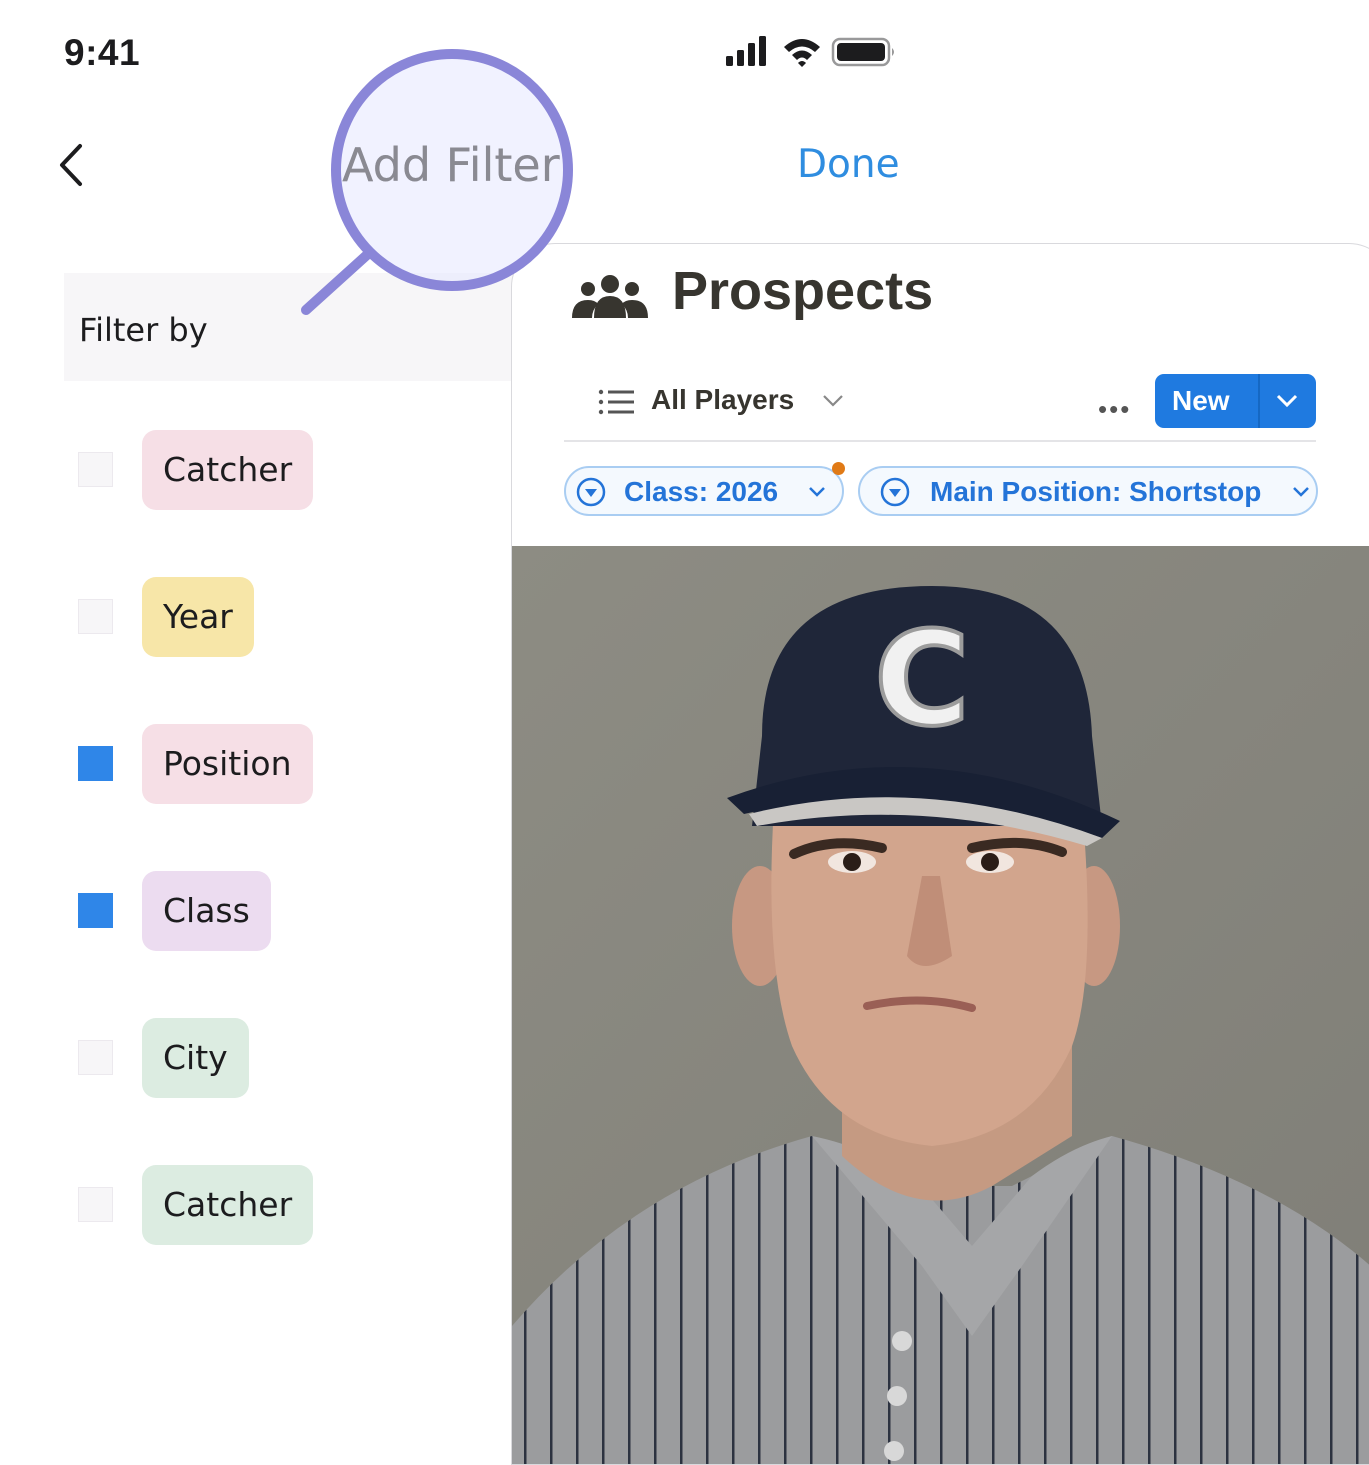  I want to click on more-horizontal-icon: •••, so click(1114, 409).